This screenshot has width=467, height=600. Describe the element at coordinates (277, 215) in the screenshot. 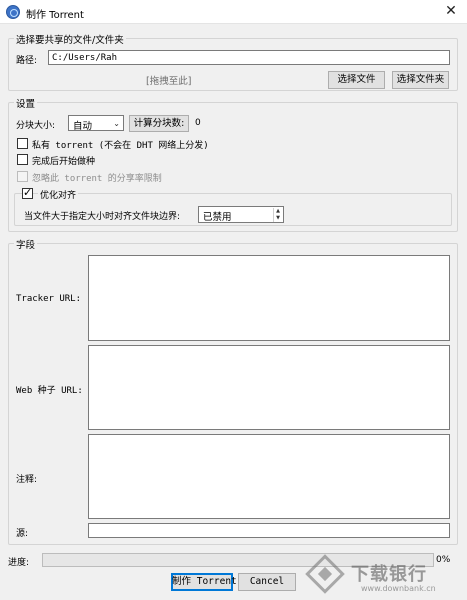

I see `spin-updown-icon: ▲ ▼` at that location.